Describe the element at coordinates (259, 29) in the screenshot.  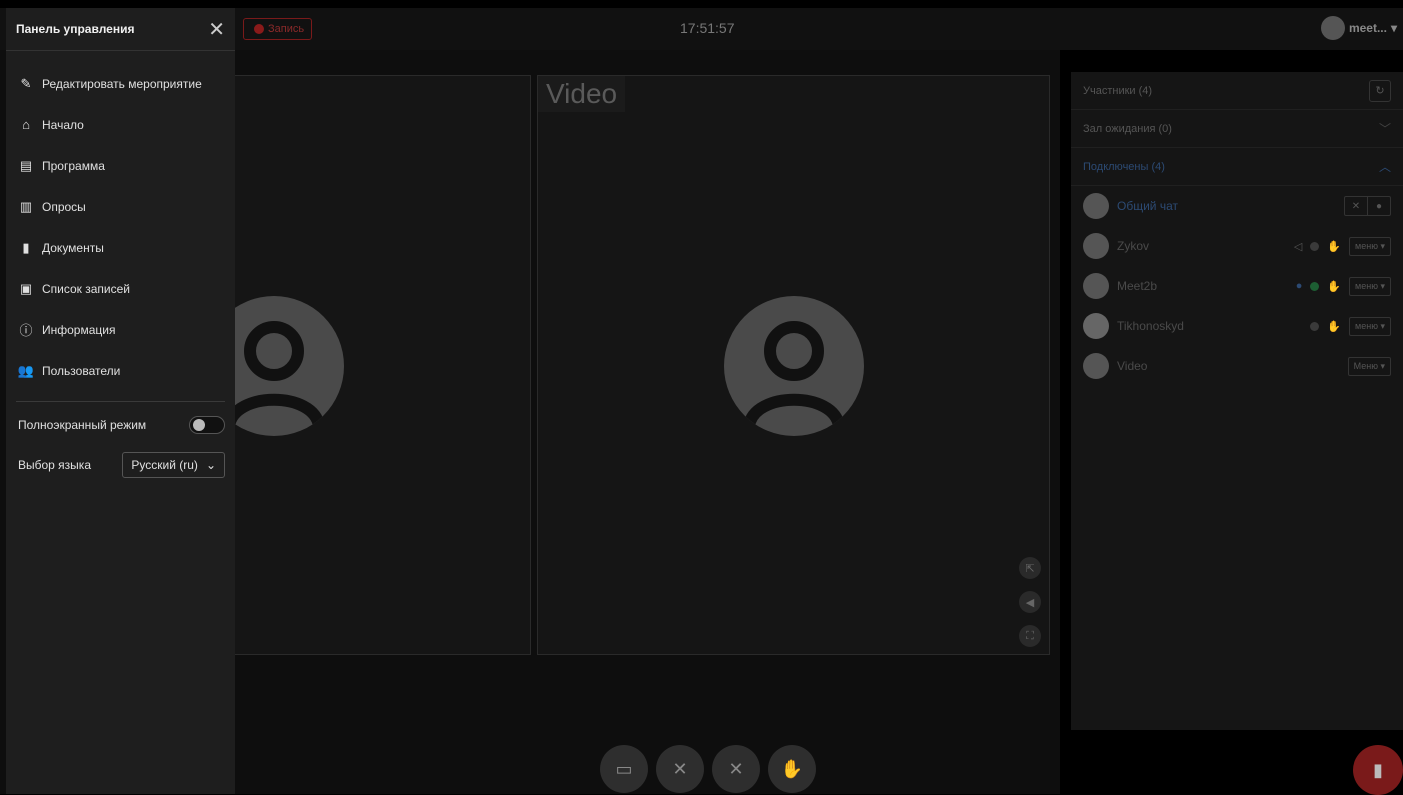
I see `record-dot-icon` at that location.